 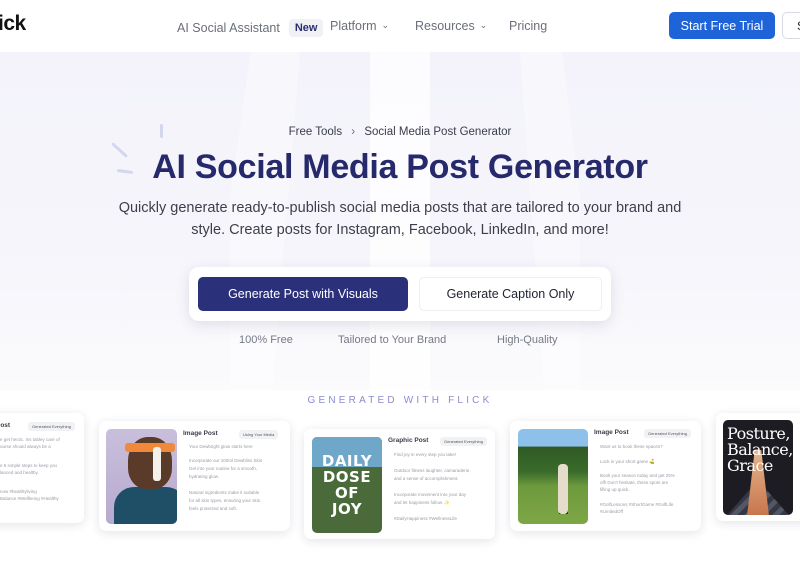 I want to click on new-badge: New, so click(x=306, y=28).